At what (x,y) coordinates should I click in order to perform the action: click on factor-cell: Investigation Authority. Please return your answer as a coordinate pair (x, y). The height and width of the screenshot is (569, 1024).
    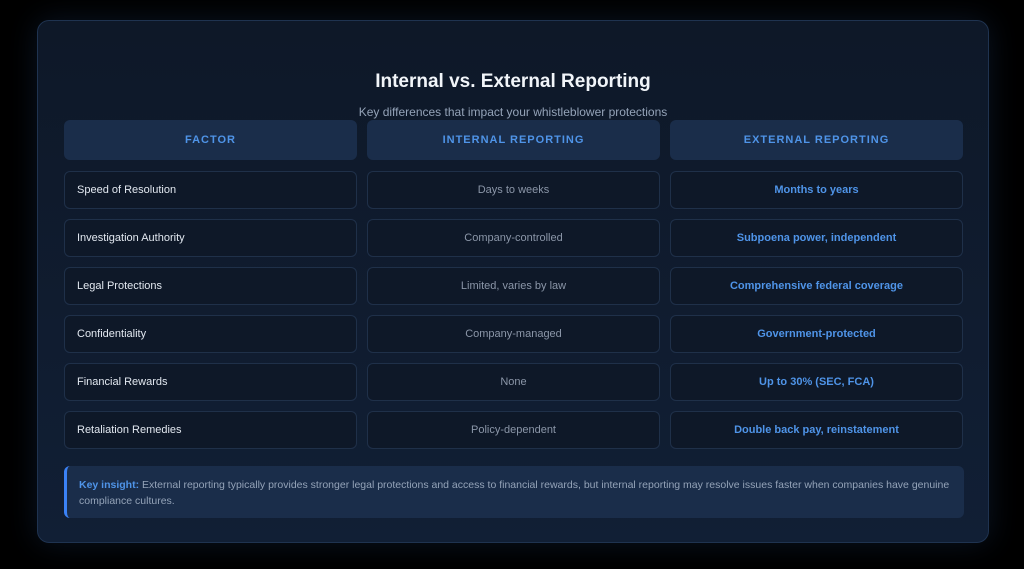
    Looking at the image, I should click on (210, 238).